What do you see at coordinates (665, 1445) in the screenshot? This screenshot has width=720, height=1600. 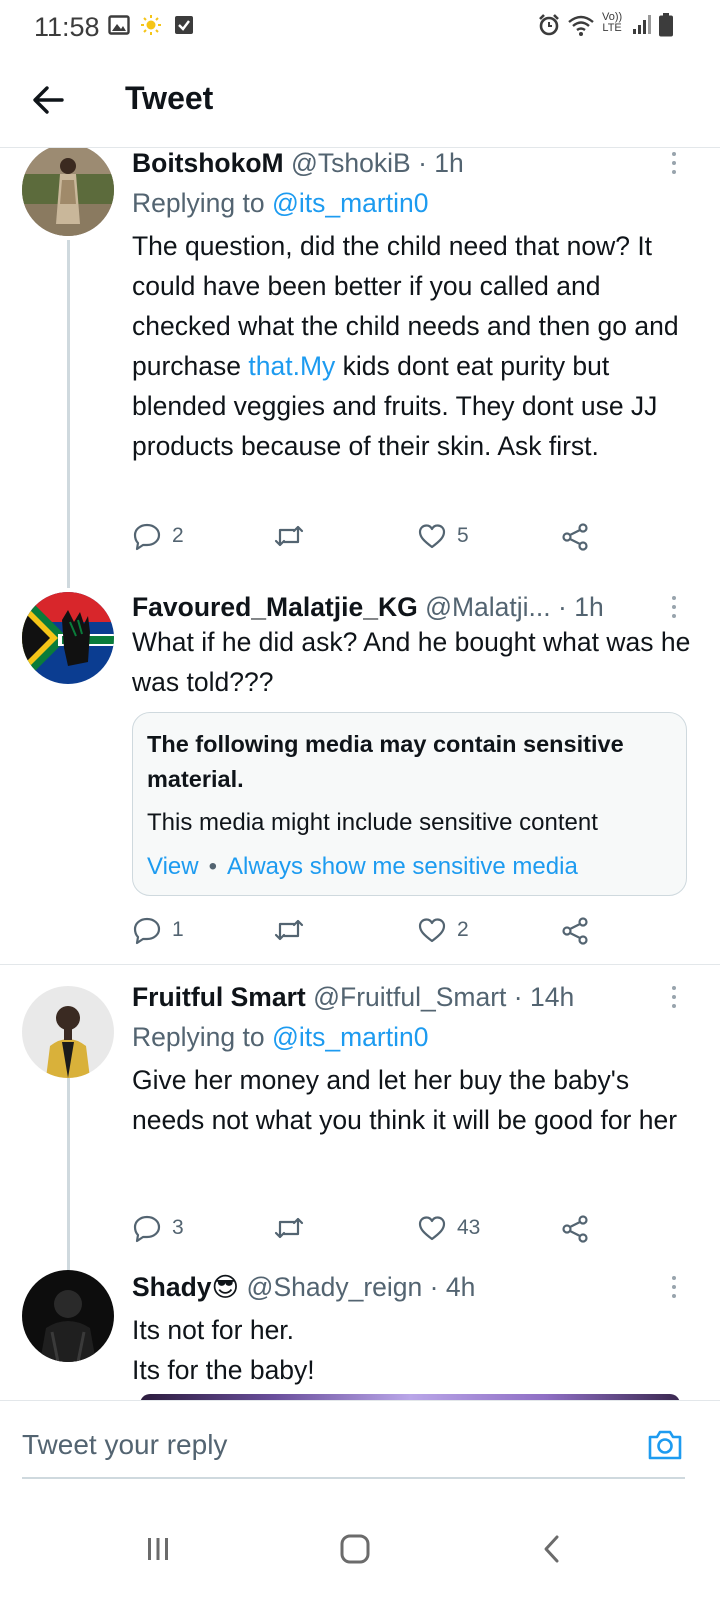 I see `camera-icon` at bounding box center [665, 1445].